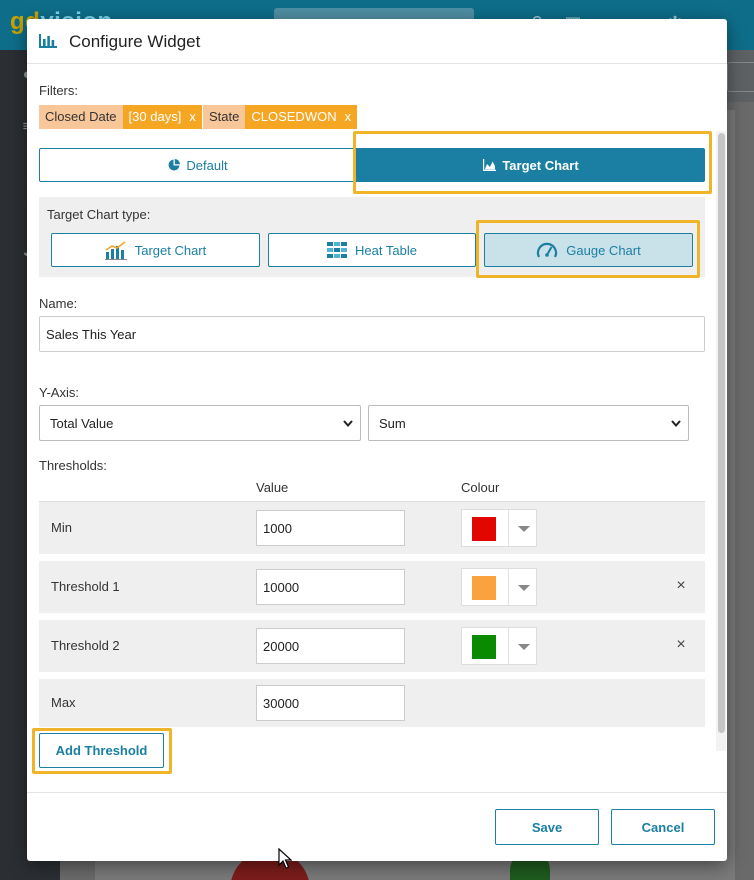 The image size is (754, 880). What do you see at coordinates (174, 165) in the screenshot?
I see `pie-chart-icon` at bounding box center [174, 165].